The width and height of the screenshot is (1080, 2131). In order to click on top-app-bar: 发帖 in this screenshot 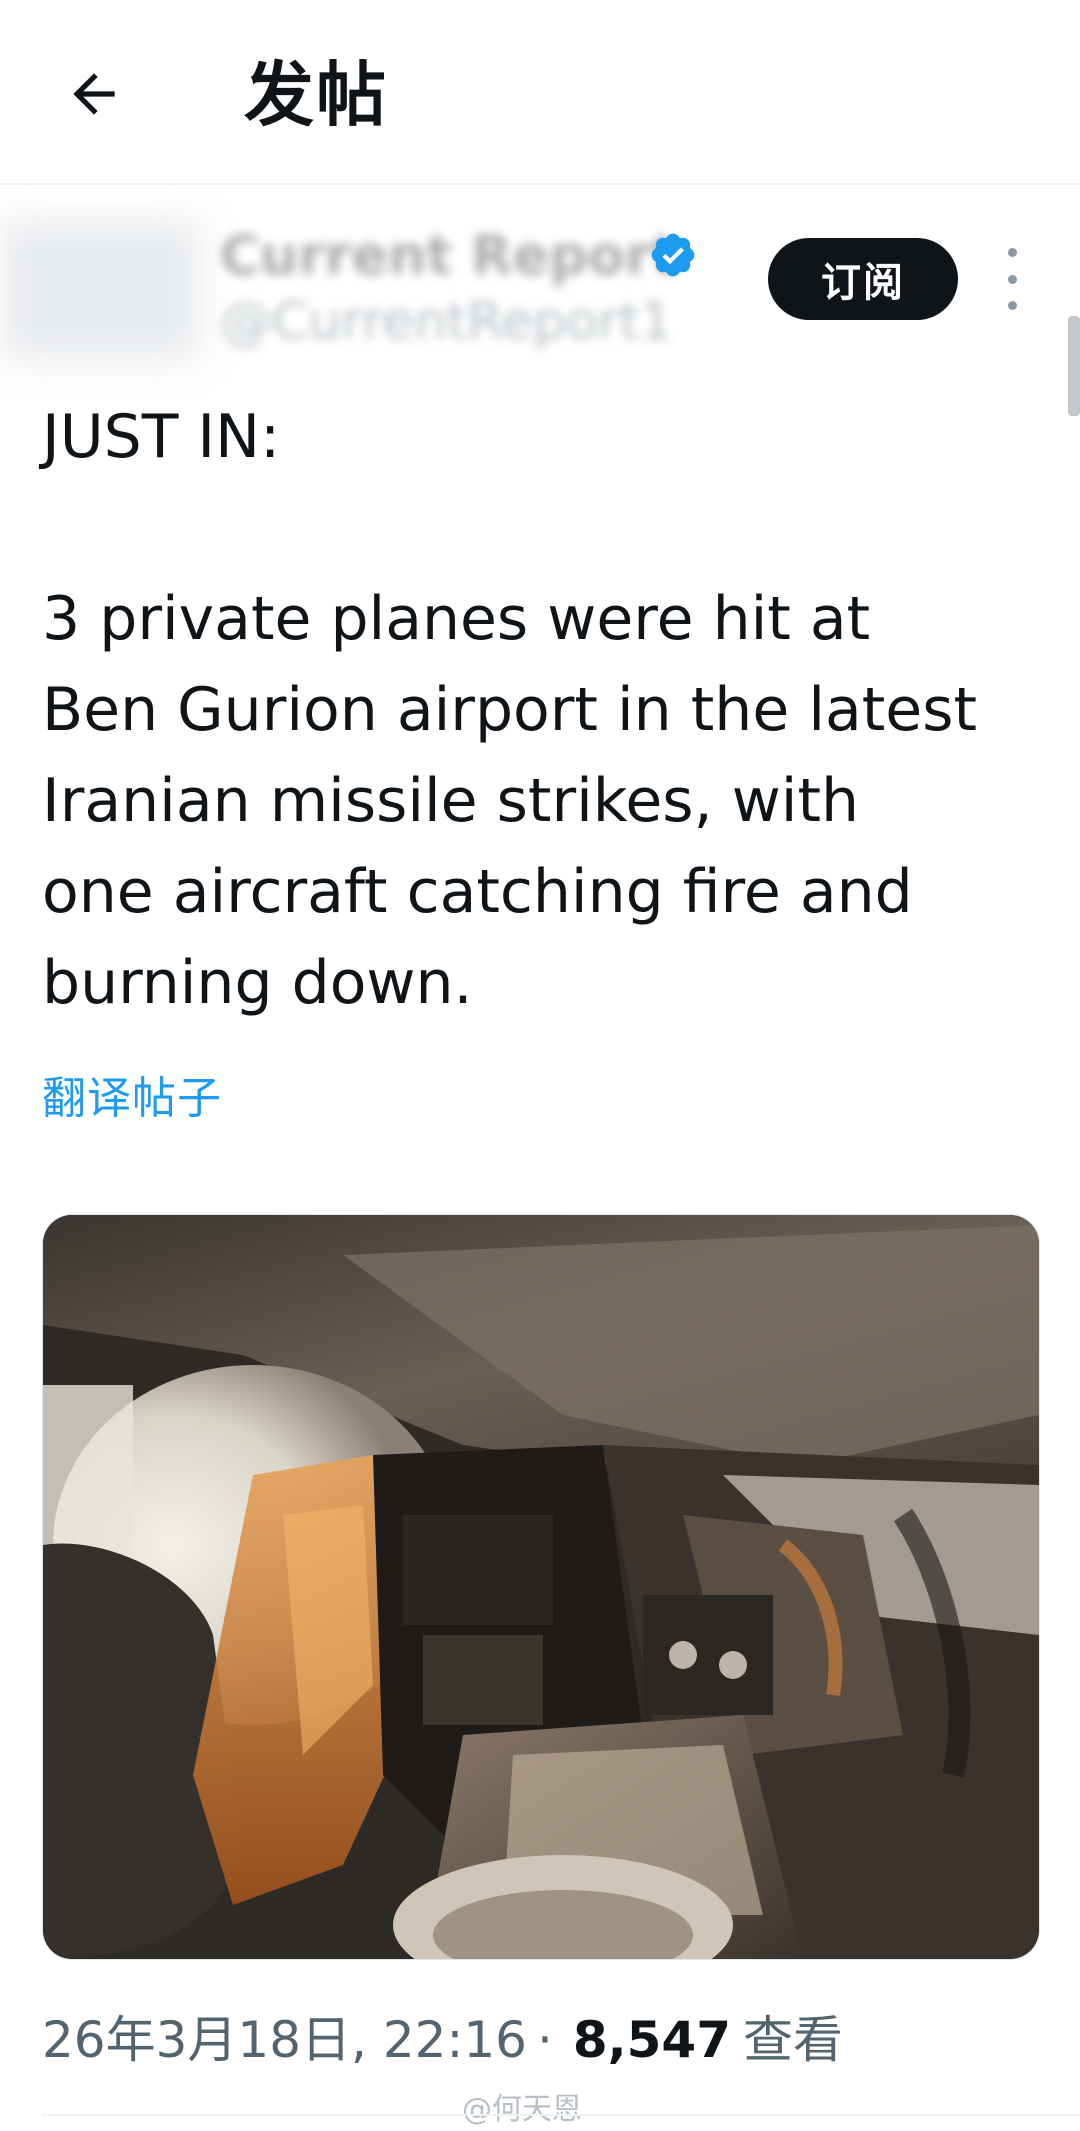, I will do `click(540, 92)`.